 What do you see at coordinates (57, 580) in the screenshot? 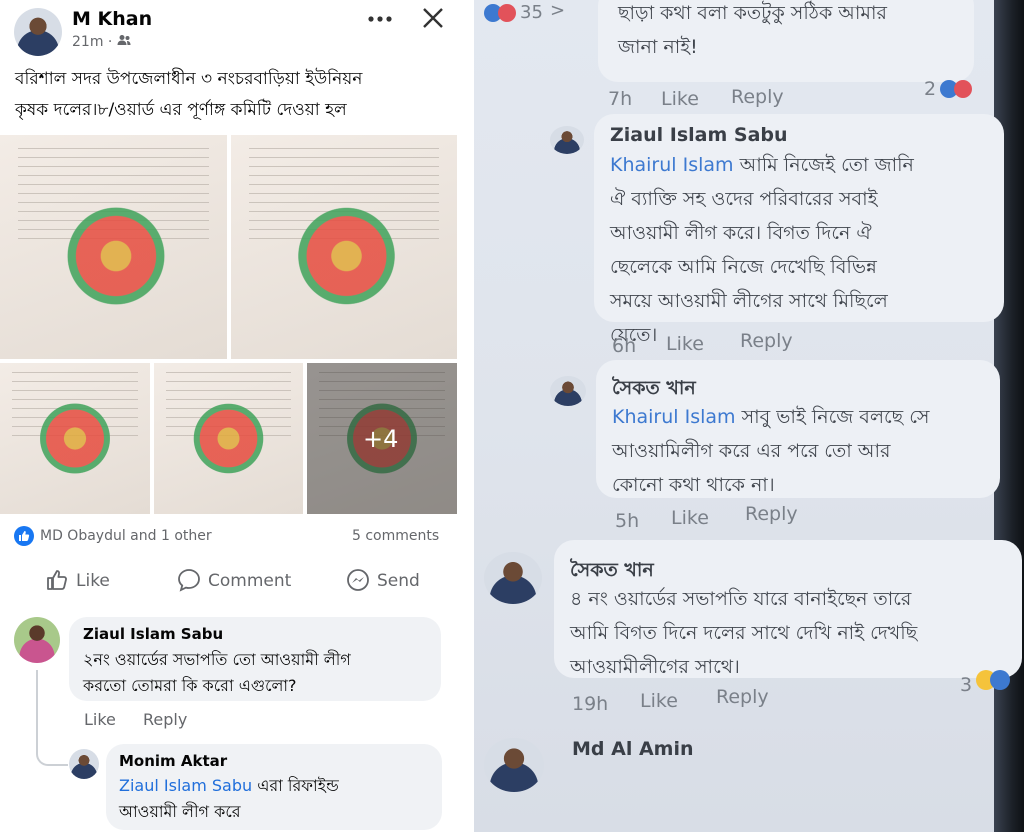
I see `like-icon` at bounding box center [57, 580].